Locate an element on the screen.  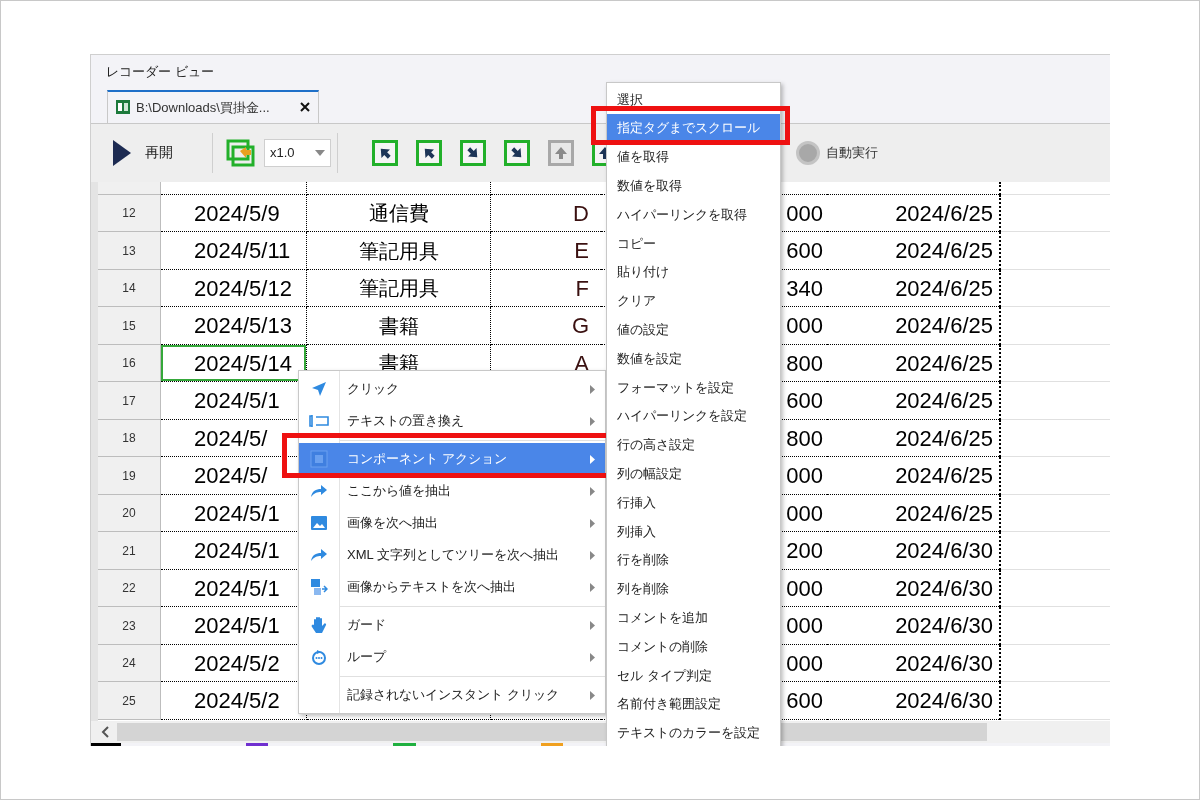
menu-item: 行の高さ設定 is located at coordinates (693, 445).